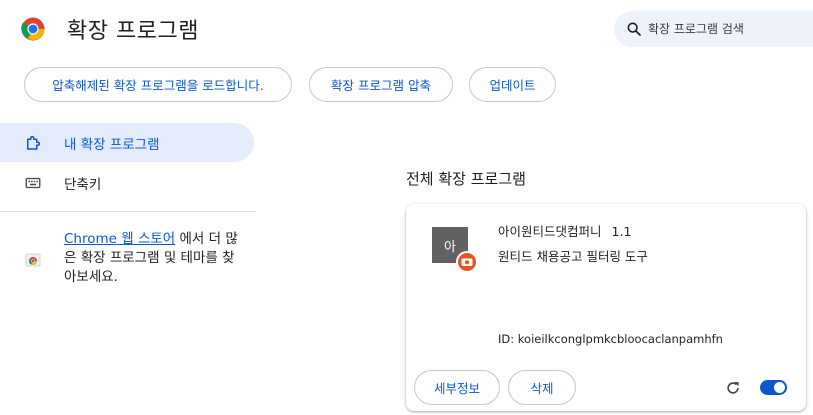 The image size is (813, 415). What do you see at coordinates (512, 84) in the screenshot?
I see `update-button: 업데이트` at bounding box center [512, 84].